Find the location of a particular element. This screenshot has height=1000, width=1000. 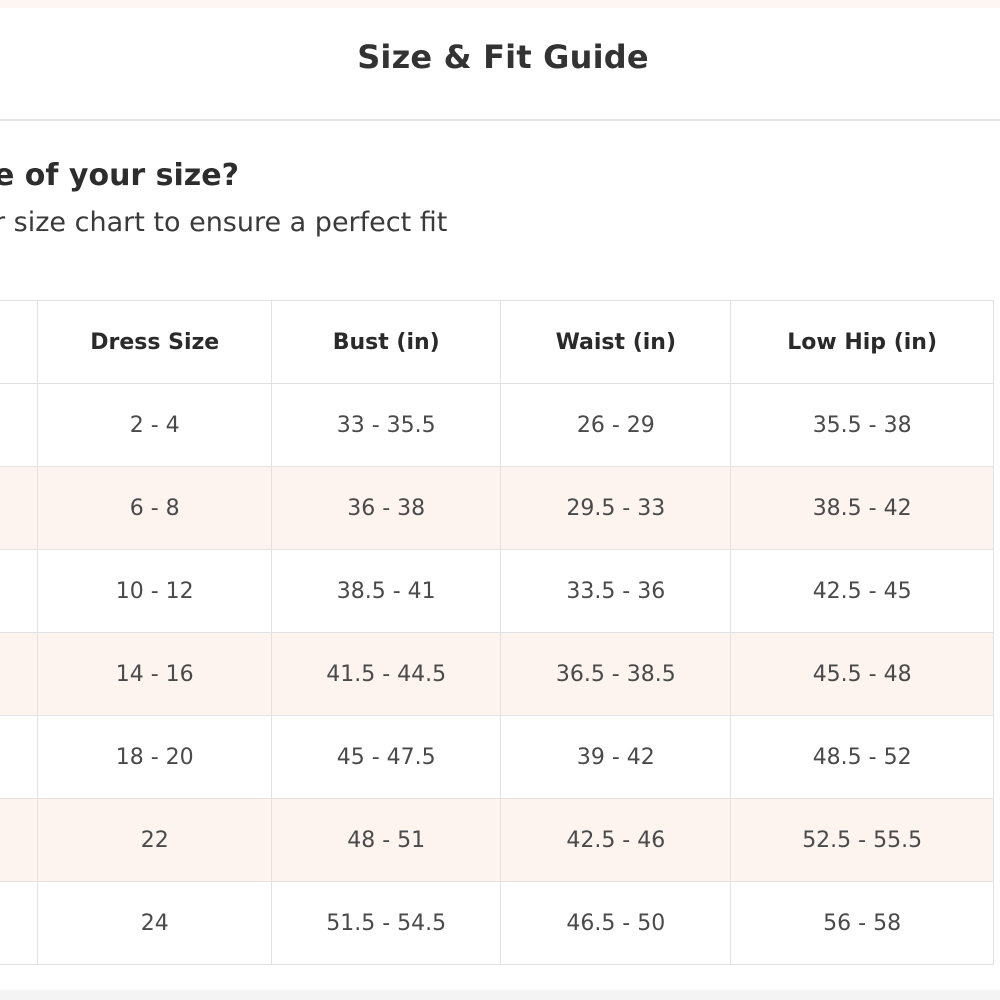

table-row: 24 51.5 - 54.5 46.5 - 50 56 - 58 is located at coordinates (497, 923).